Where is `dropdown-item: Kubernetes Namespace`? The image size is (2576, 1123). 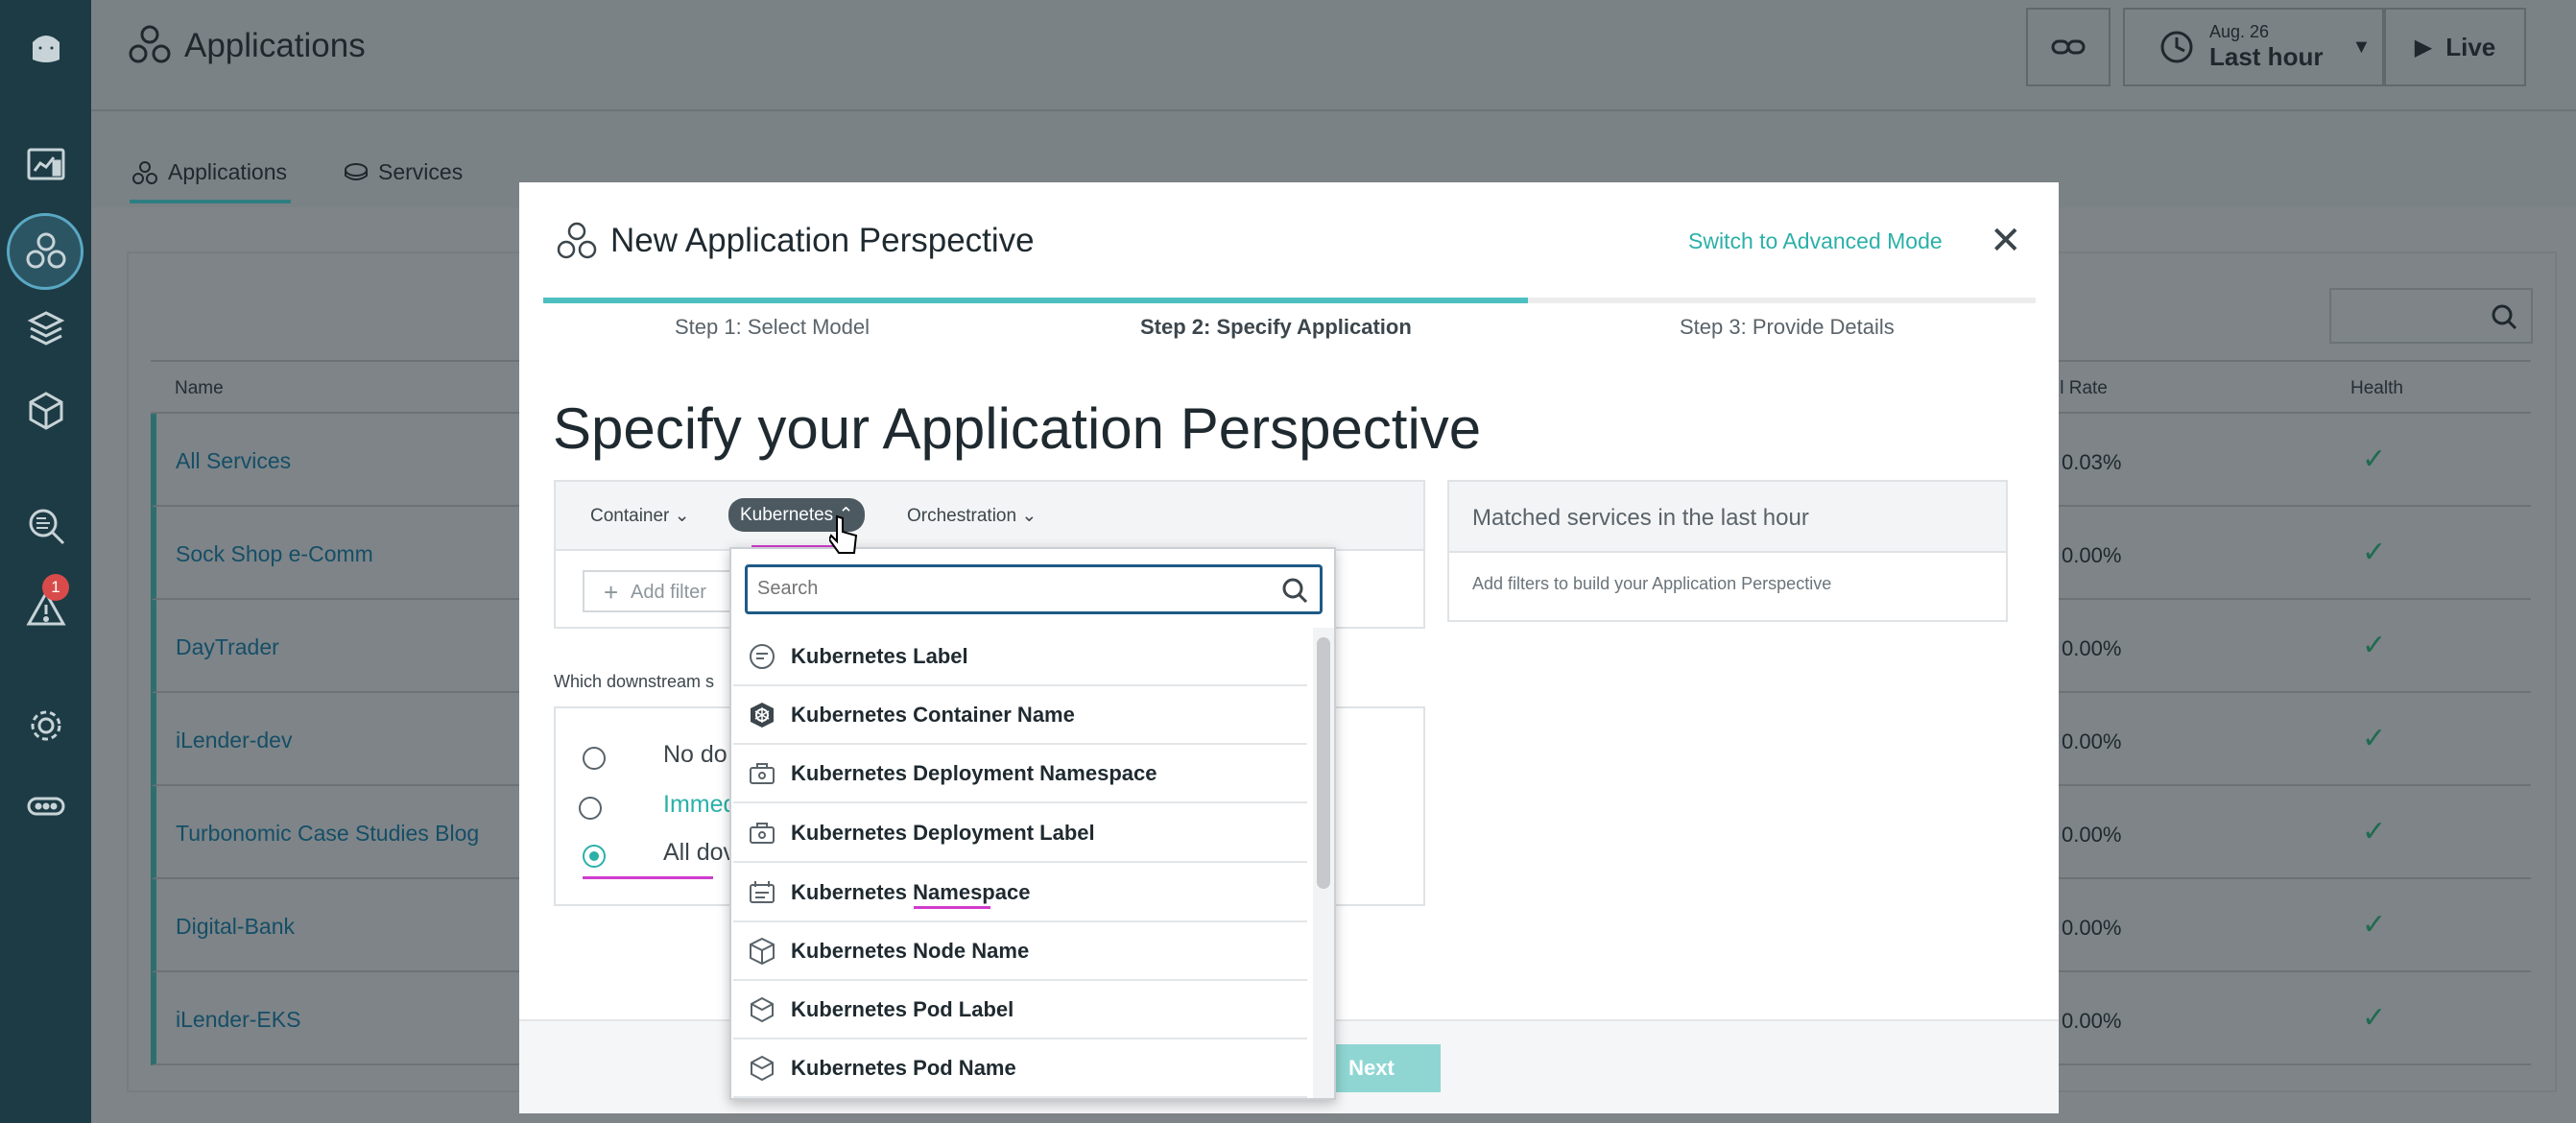 dropdown-item: Kubernetes Namespace is located at coordinates (1020, 893).